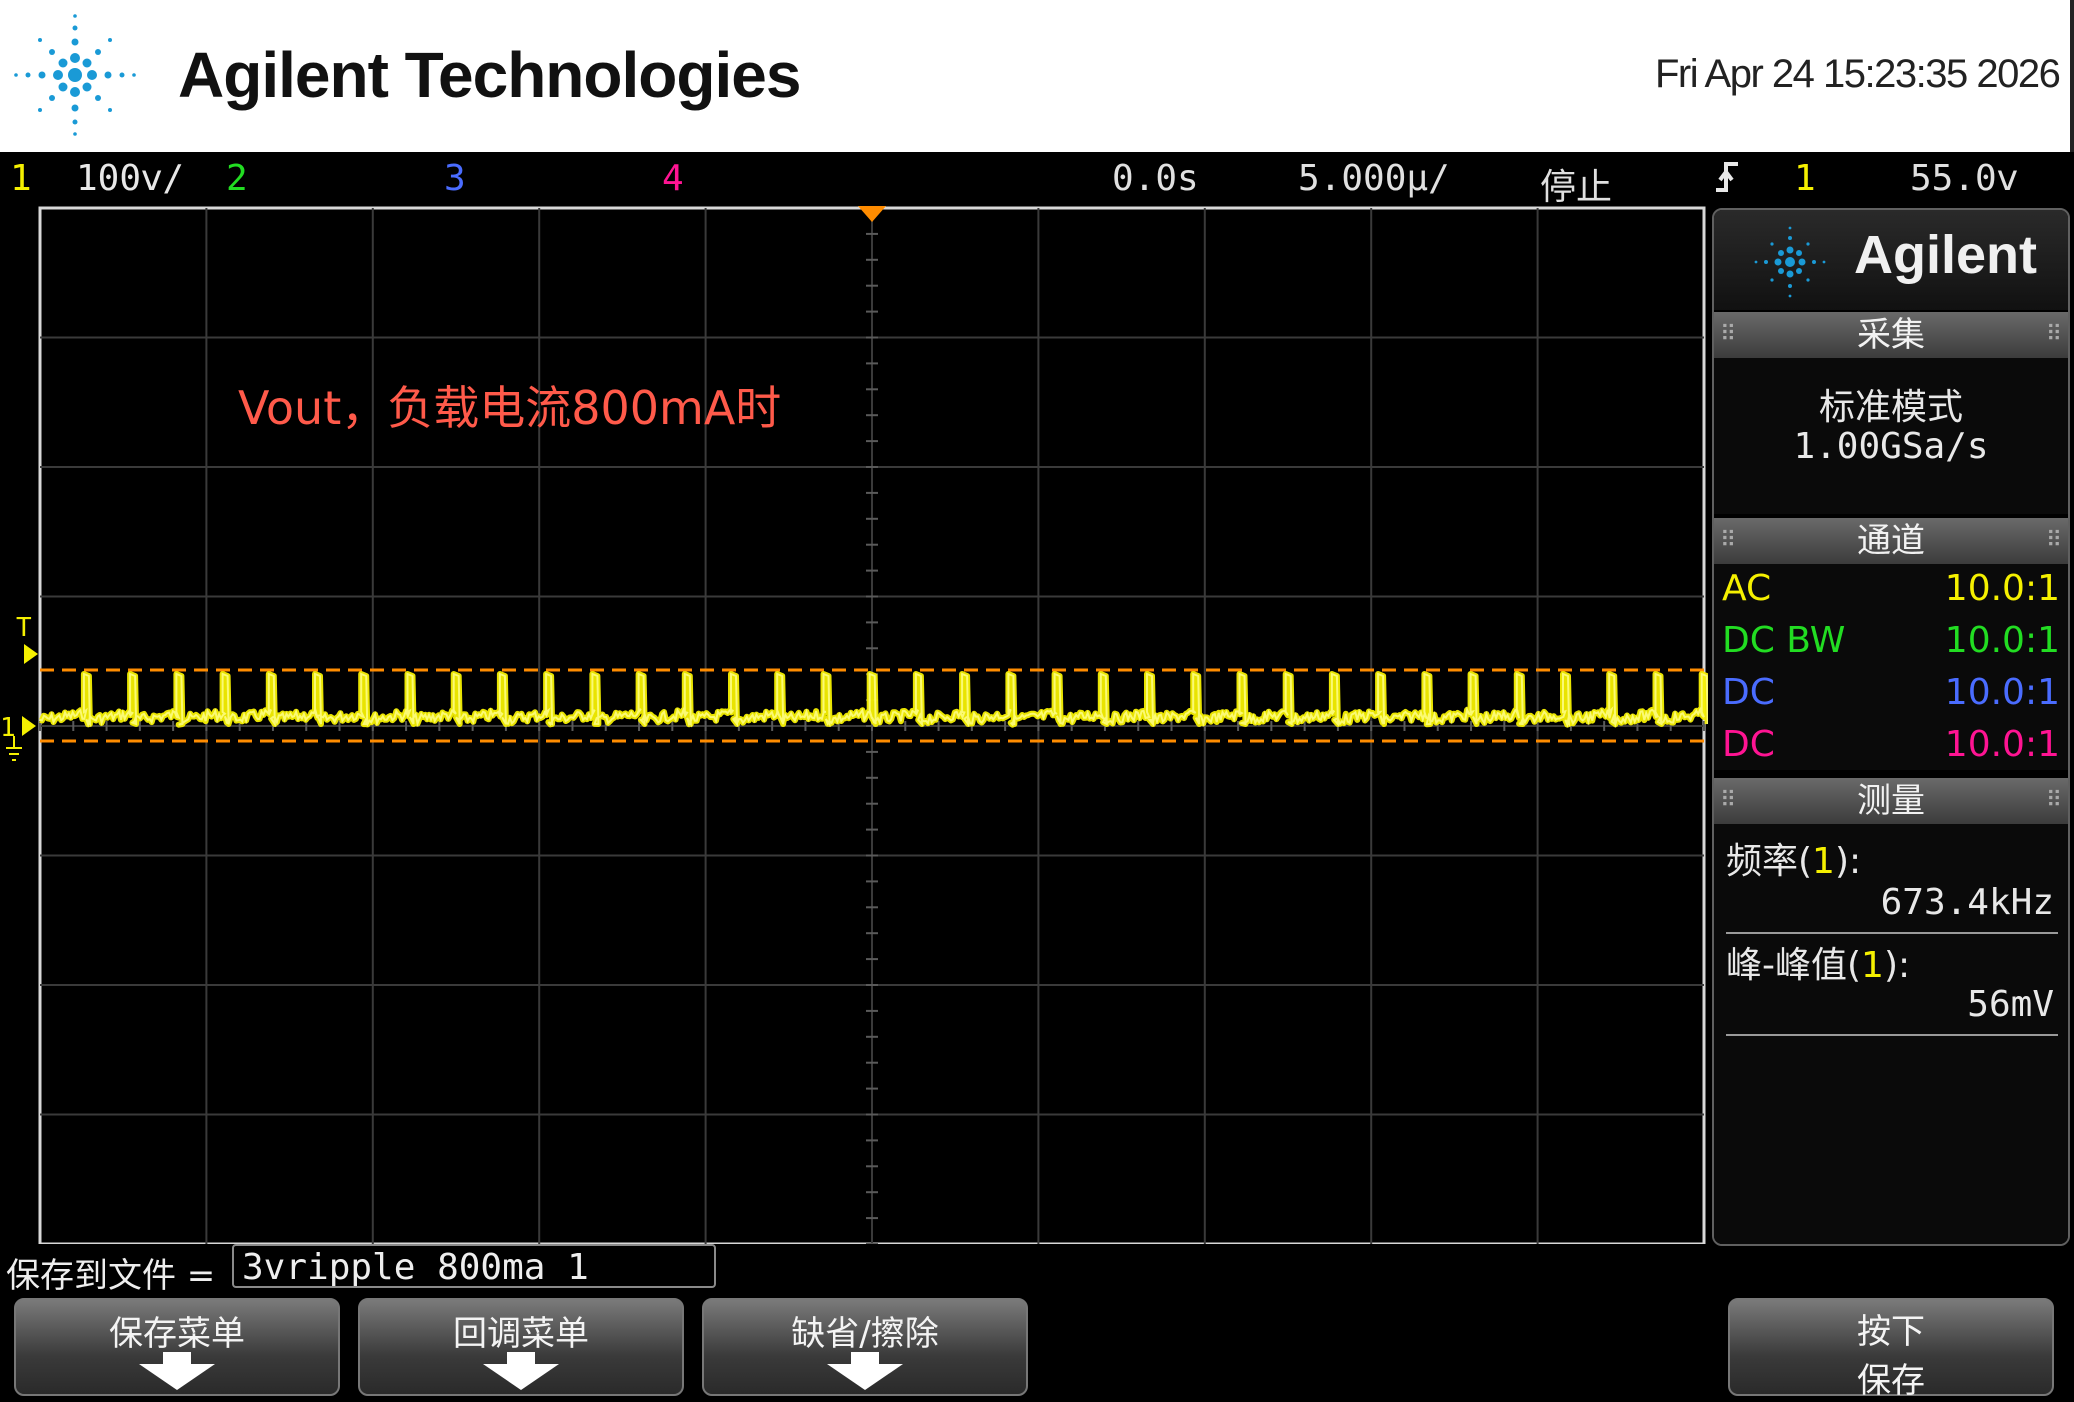  What do you see at coordinates (1891, 1332) in the screenshot?
I see `softkey-label-line1: 按下` at bounding box center [1891, 1332].